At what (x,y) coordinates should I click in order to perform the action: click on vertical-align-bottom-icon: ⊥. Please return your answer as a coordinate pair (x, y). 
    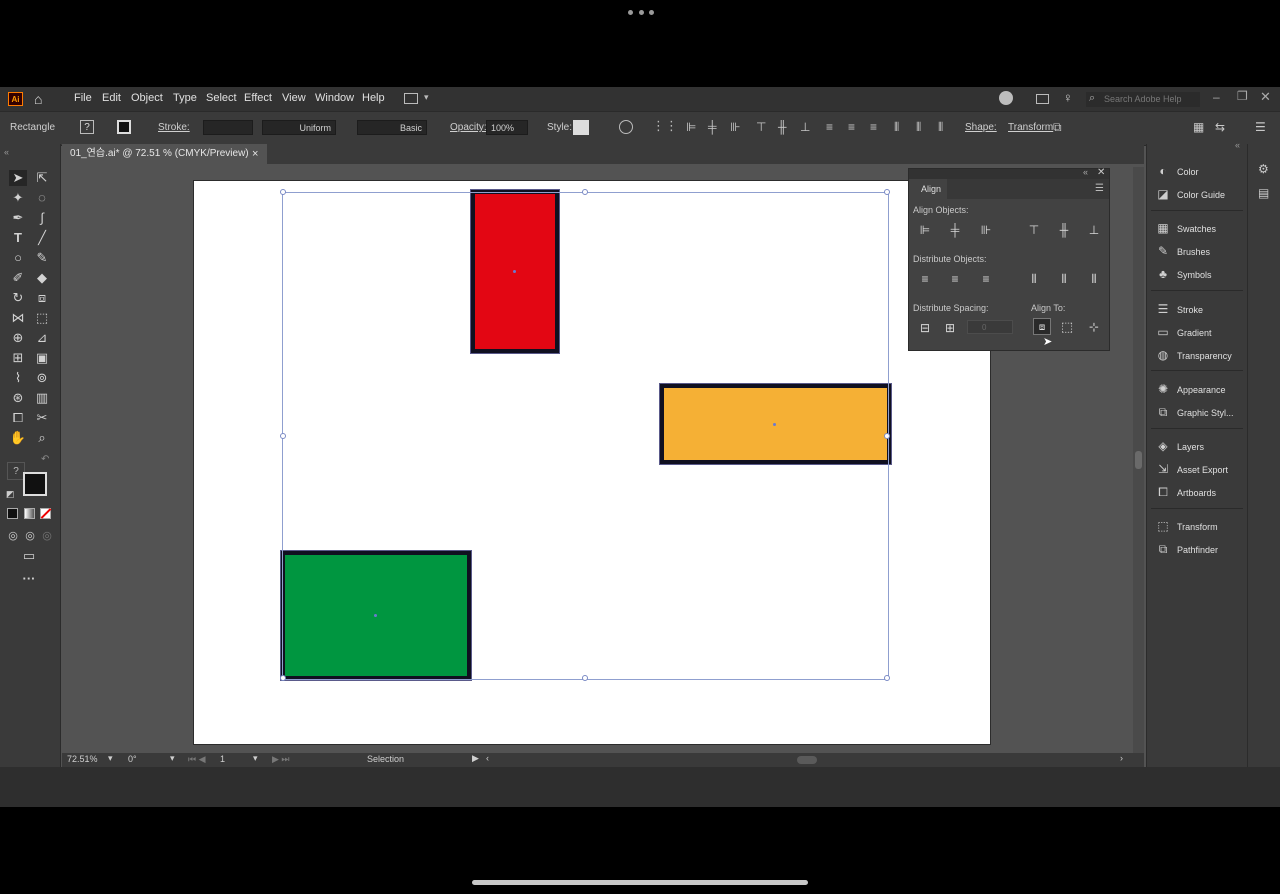
    Looking at the image, I should click on (1094, 230).